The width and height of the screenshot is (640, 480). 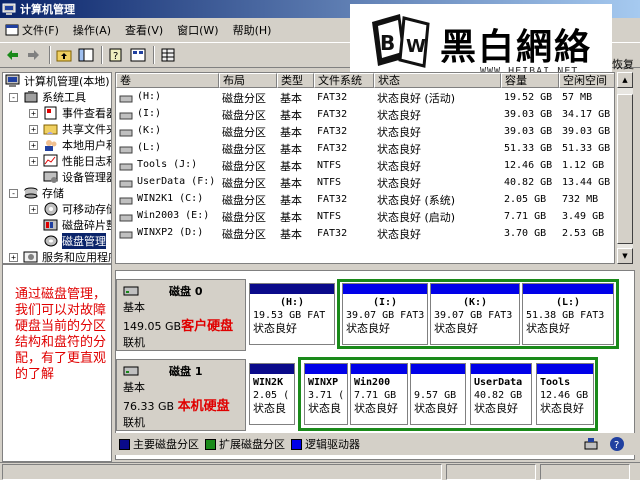 I want to click on scroll-thumb, so click(x=625, y=169).